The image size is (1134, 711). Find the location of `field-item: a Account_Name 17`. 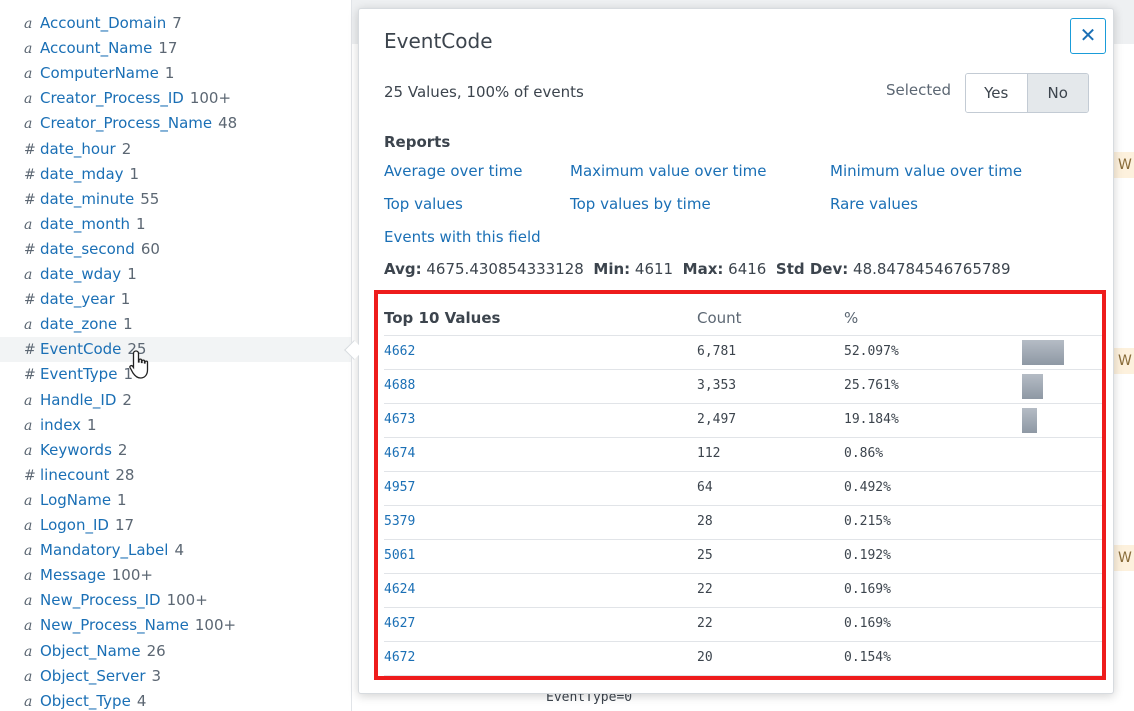

field-item: a Account_Name 17 is located at coordinates (175, 48).